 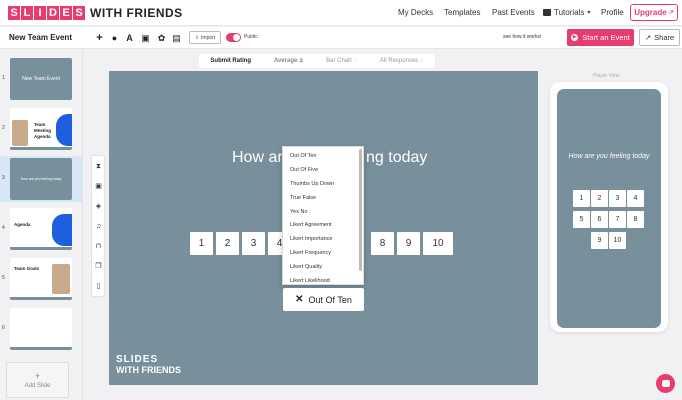 I want to click on palette-icon: ●, so click(x=114, y=38).